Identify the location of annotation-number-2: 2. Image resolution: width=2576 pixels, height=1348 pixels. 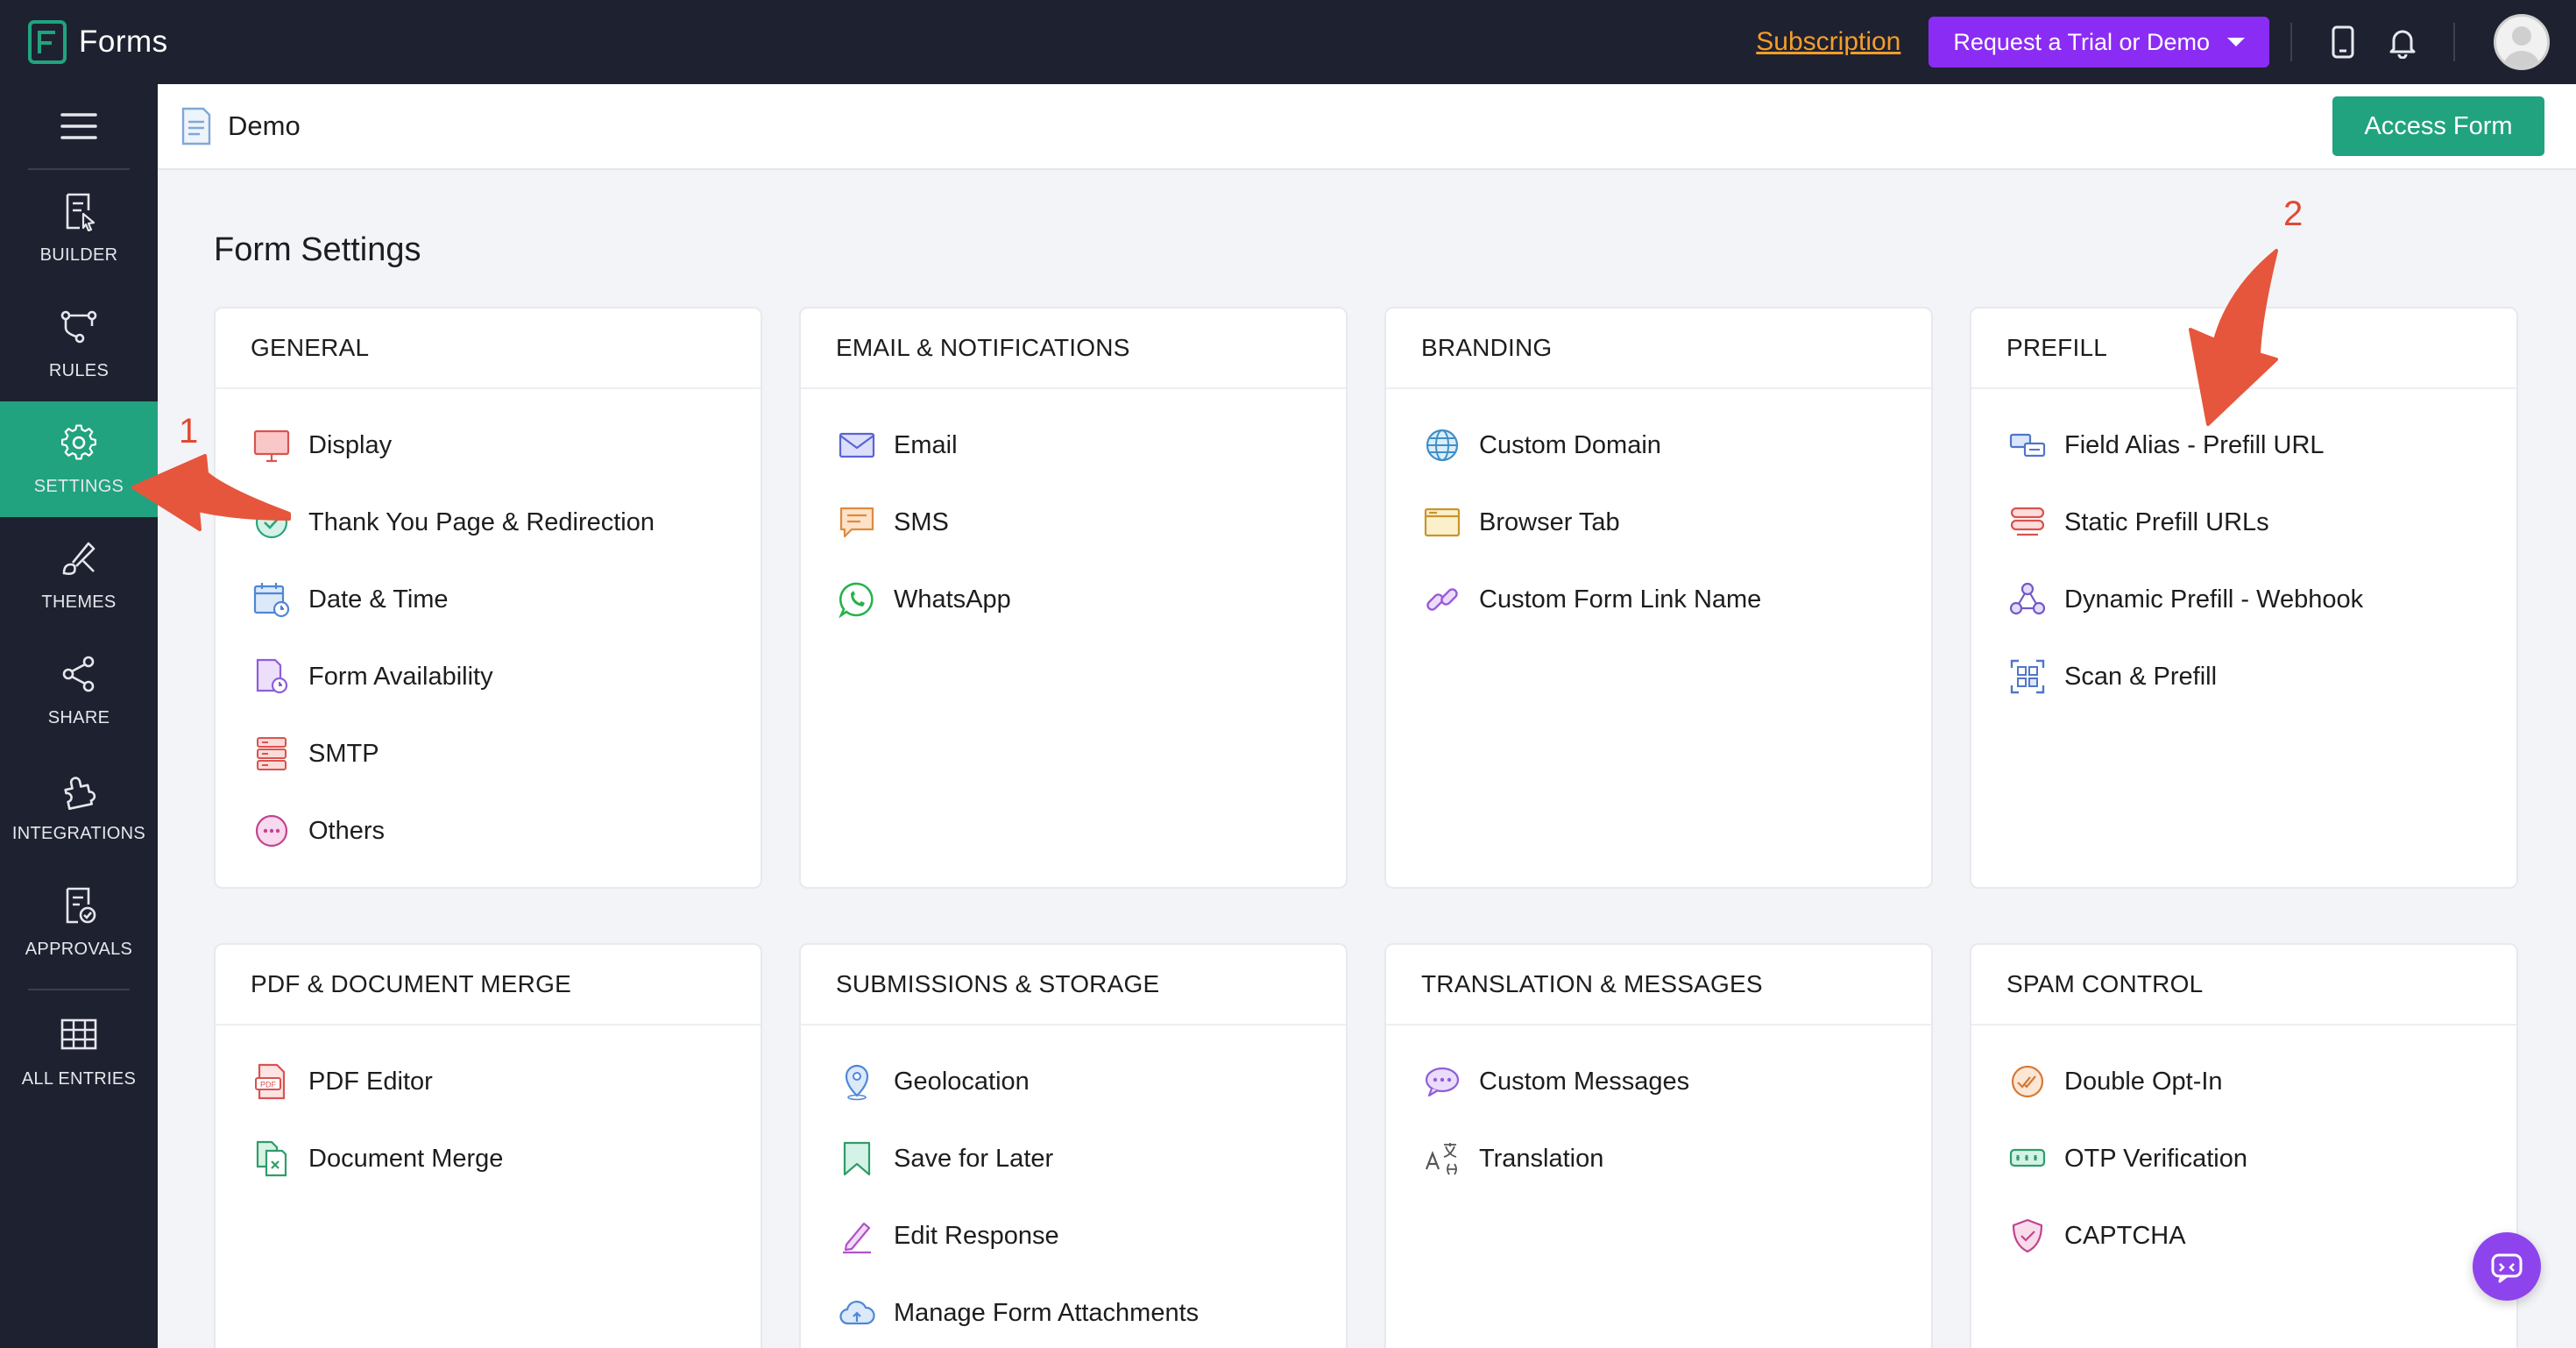
(2293, 214).